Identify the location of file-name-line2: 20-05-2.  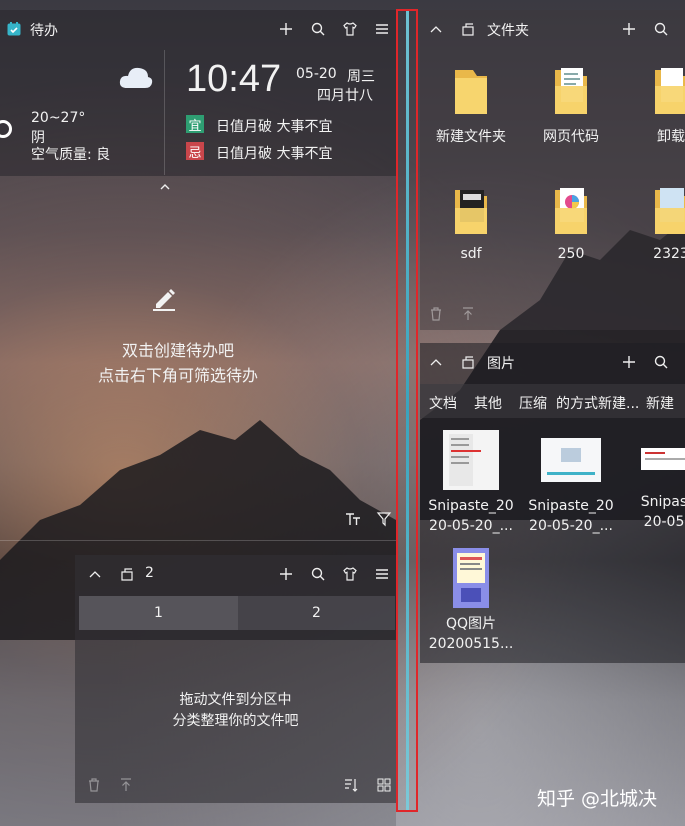
(664, 522).